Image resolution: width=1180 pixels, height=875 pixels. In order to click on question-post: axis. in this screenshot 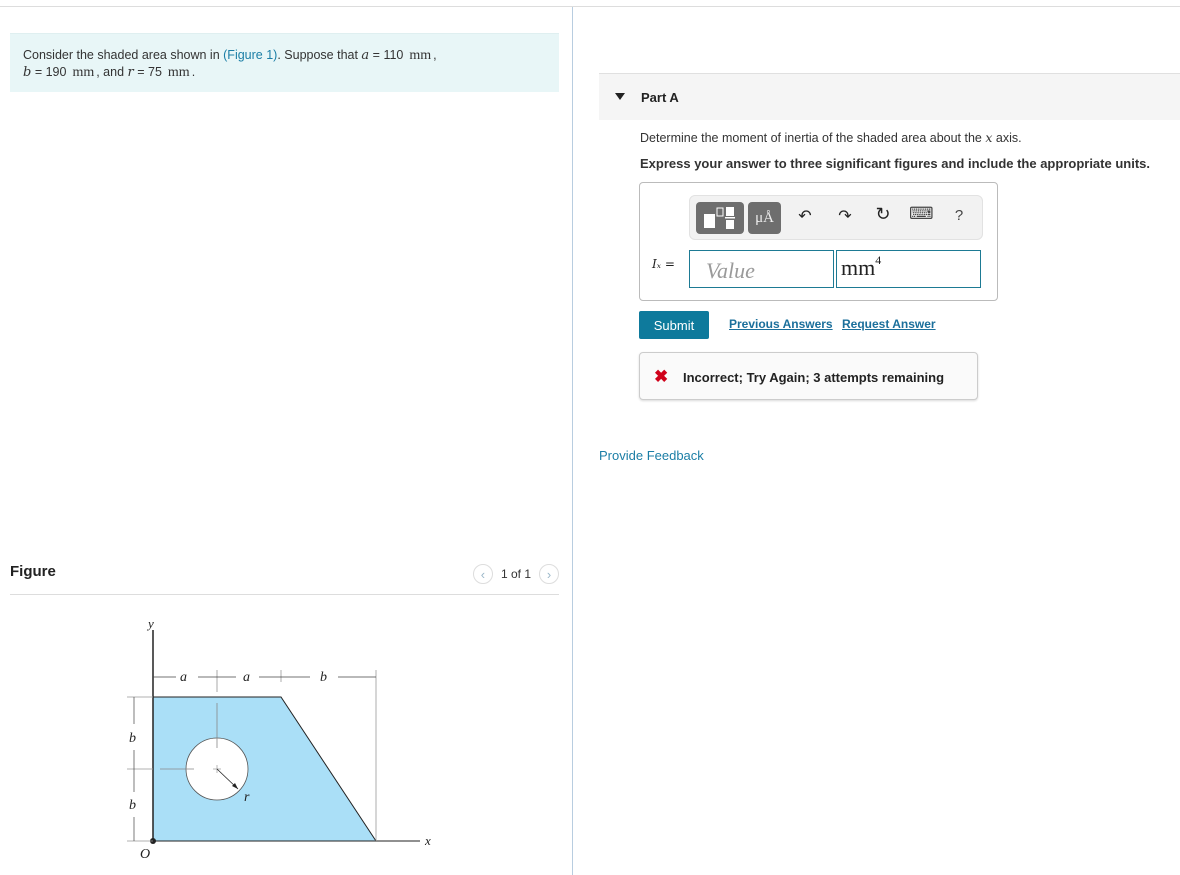, I will do `click(1007, 138)`.